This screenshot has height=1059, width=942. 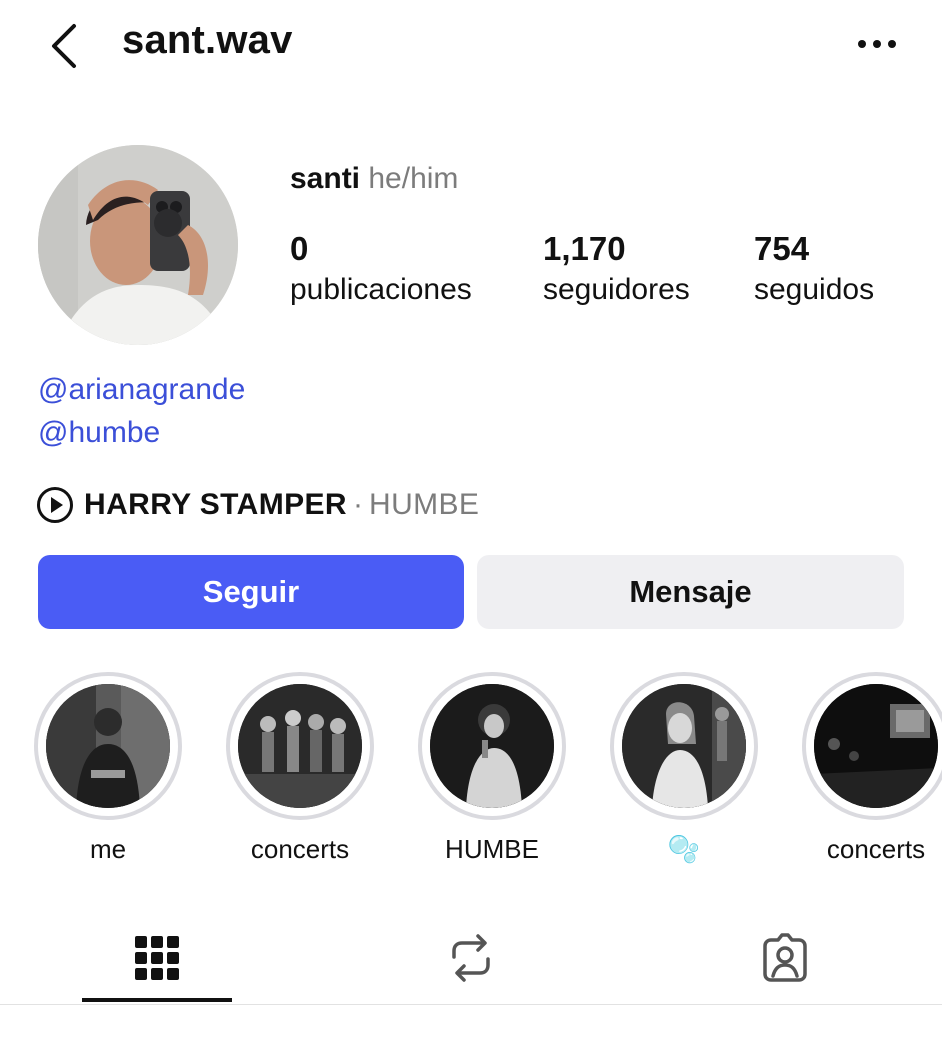 What do you see at coordinates (616, 269) in the screenshot?
I see `stat-followers: 1,170 seguidores` at bounding box center [616, 269].